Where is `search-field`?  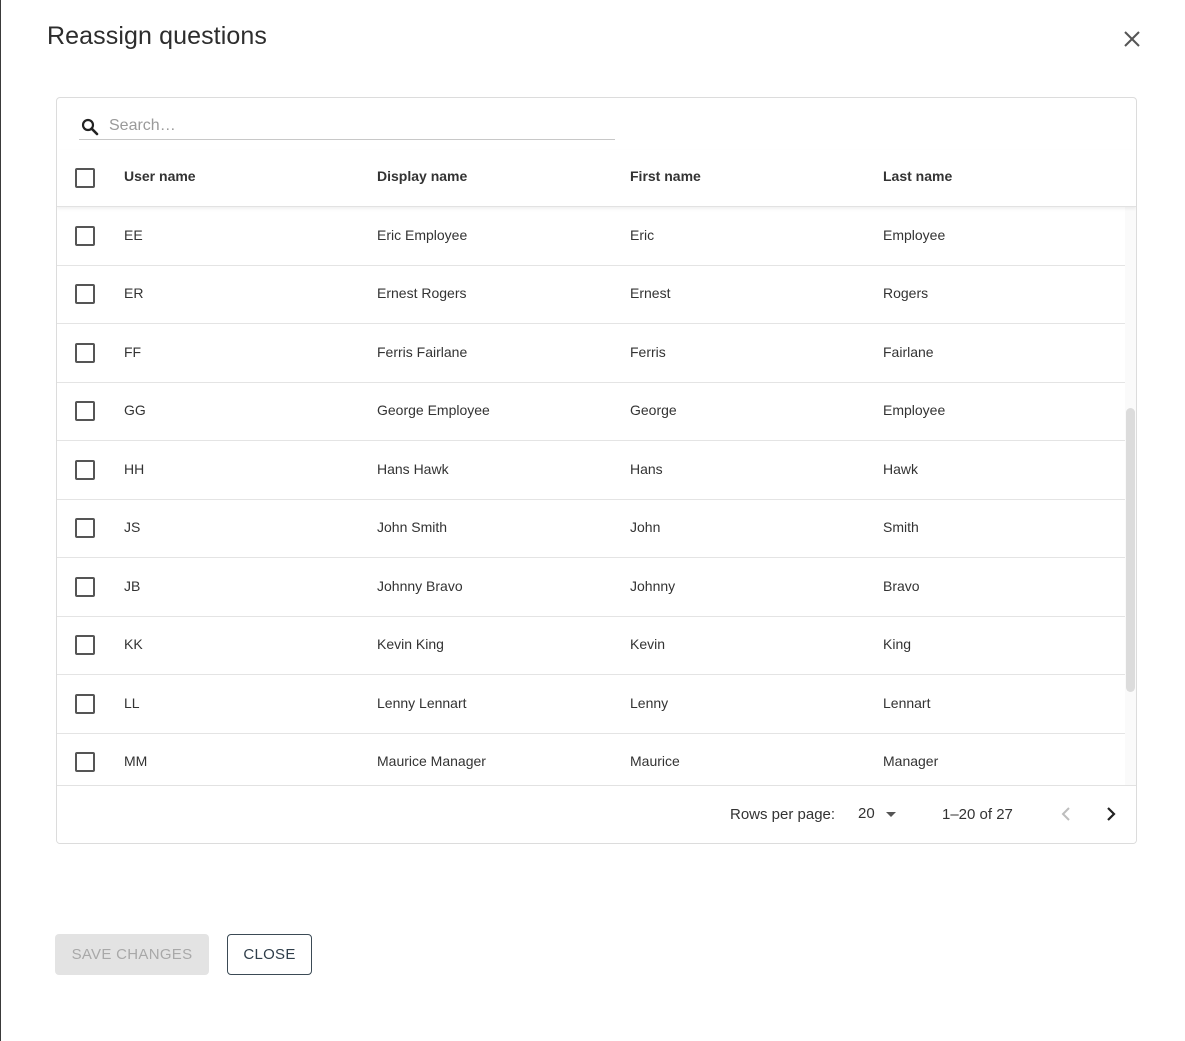 search-field is located at coordinates (347, 123).